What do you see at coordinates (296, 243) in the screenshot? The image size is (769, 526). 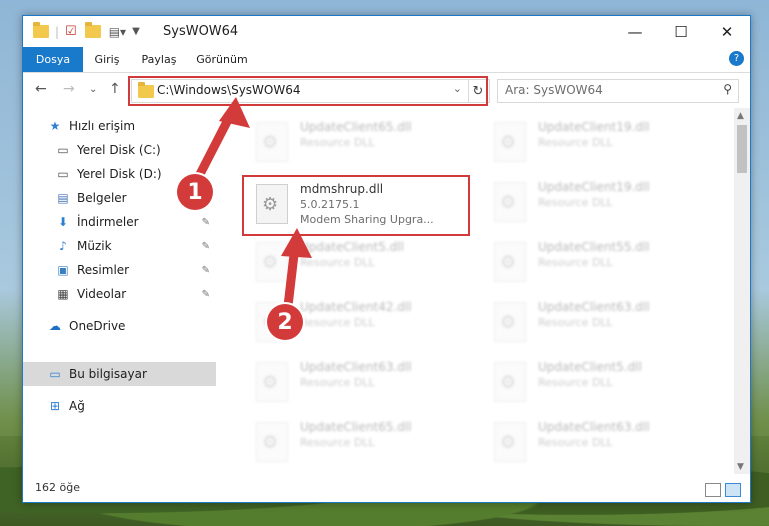 I see `arrow-2-head` at bounding box center [296, 243].